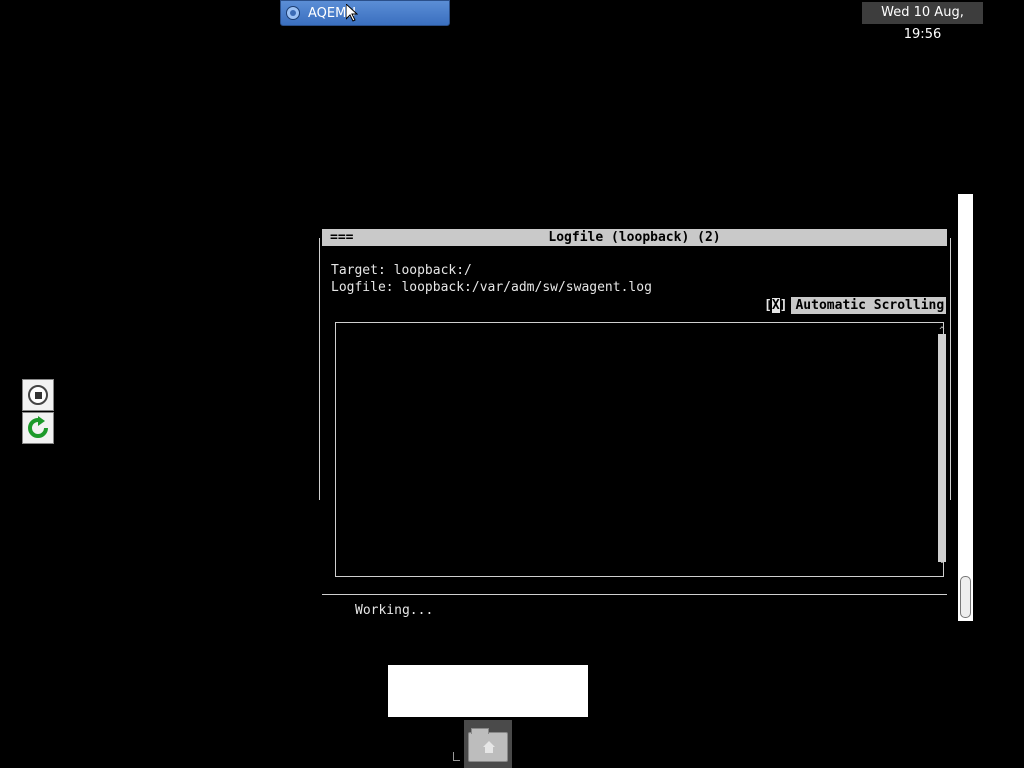 Image resolution: width=1024 pixels, height=768 pixels. Describe the element at coordinates (775, 305) in the screenshot. I see `checkbox-mark: X` at that location.